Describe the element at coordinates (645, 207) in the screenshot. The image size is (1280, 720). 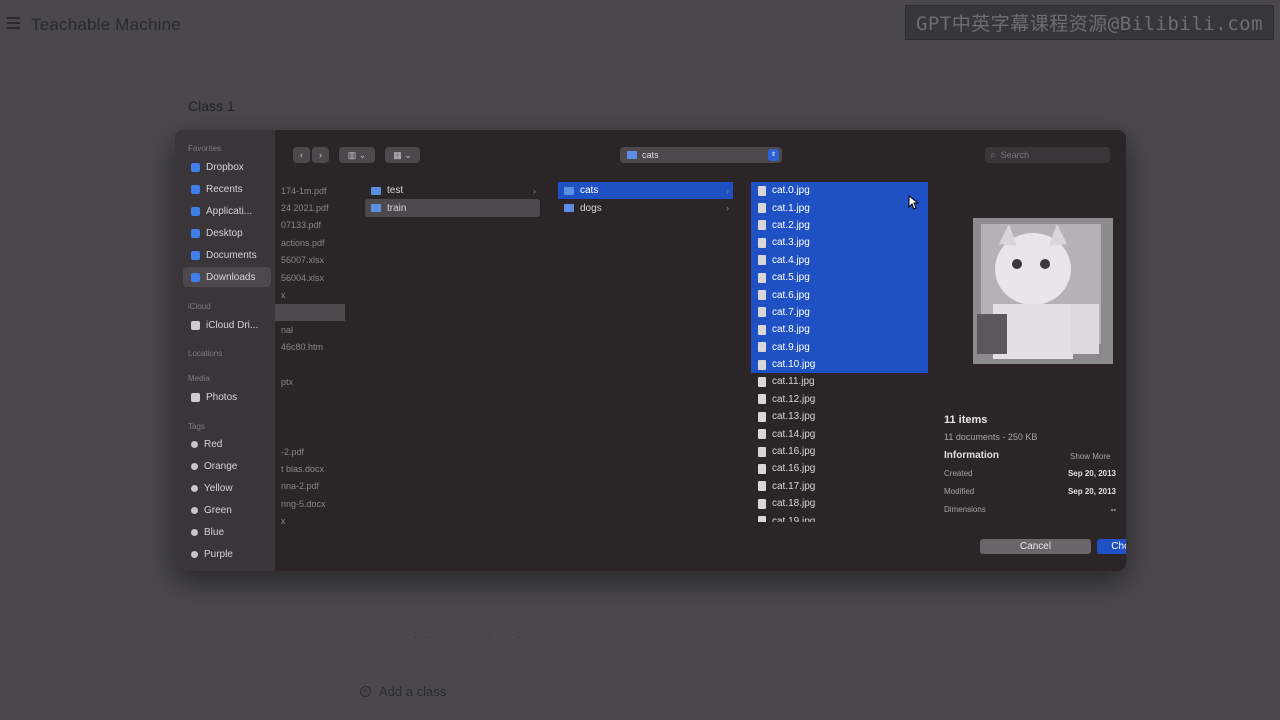
I see `folder-item-dogs: dogs ›` at that location.